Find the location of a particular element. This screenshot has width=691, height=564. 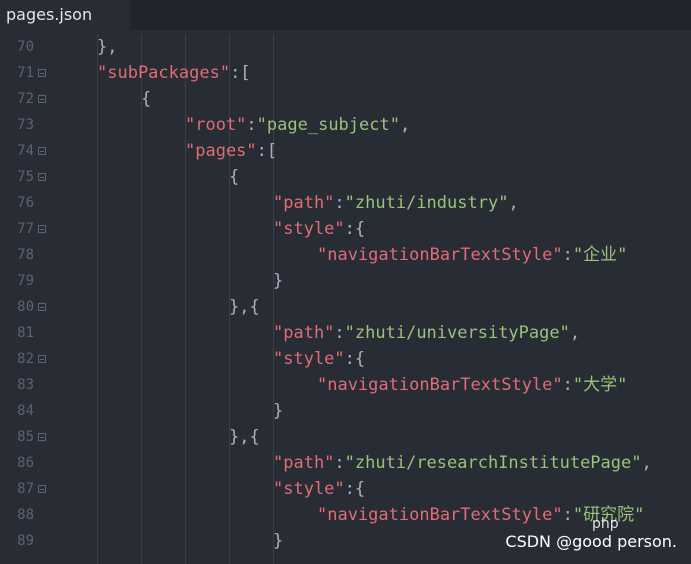

json-punctuation: }, is located at coordinates (107, 47).